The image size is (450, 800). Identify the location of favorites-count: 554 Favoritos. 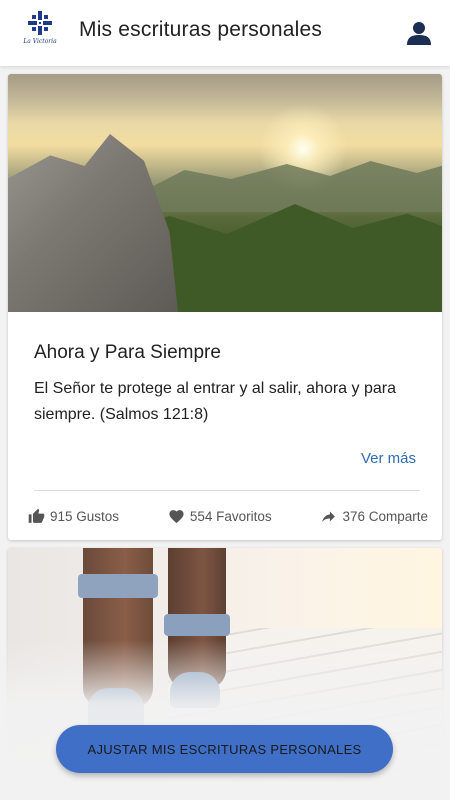
(230, 516).